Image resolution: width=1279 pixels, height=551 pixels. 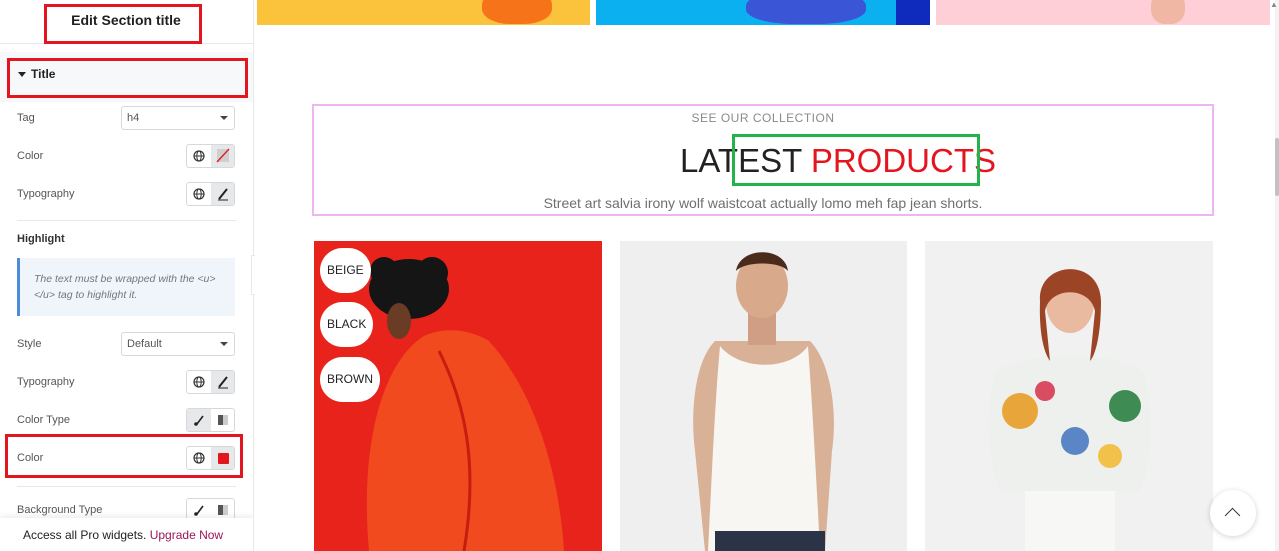 What do you see at coordinates (127, 78) in the screenshot?
I see `annotation-box-section` at bounding box center [127, 78].